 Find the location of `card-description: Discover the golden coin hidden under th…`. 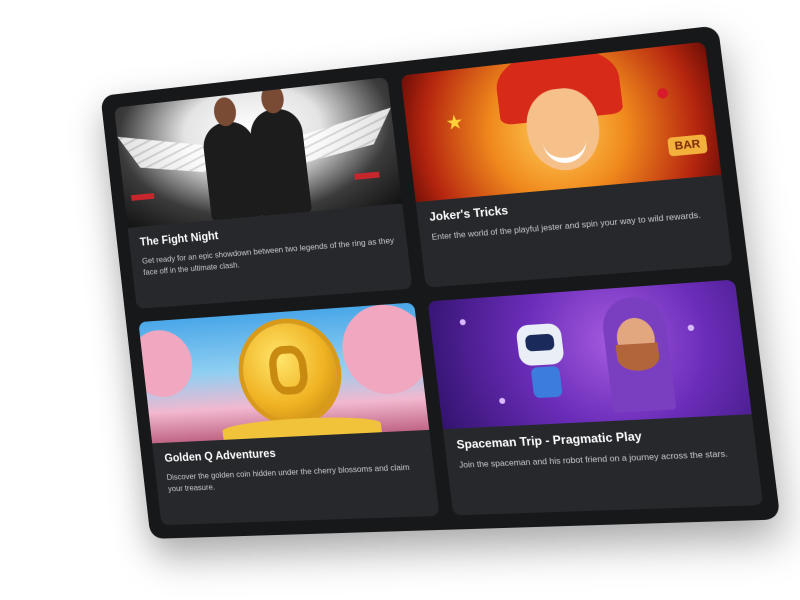

card-description: Discover the golden coin hidden under th… is located at coordinates (288, 477).